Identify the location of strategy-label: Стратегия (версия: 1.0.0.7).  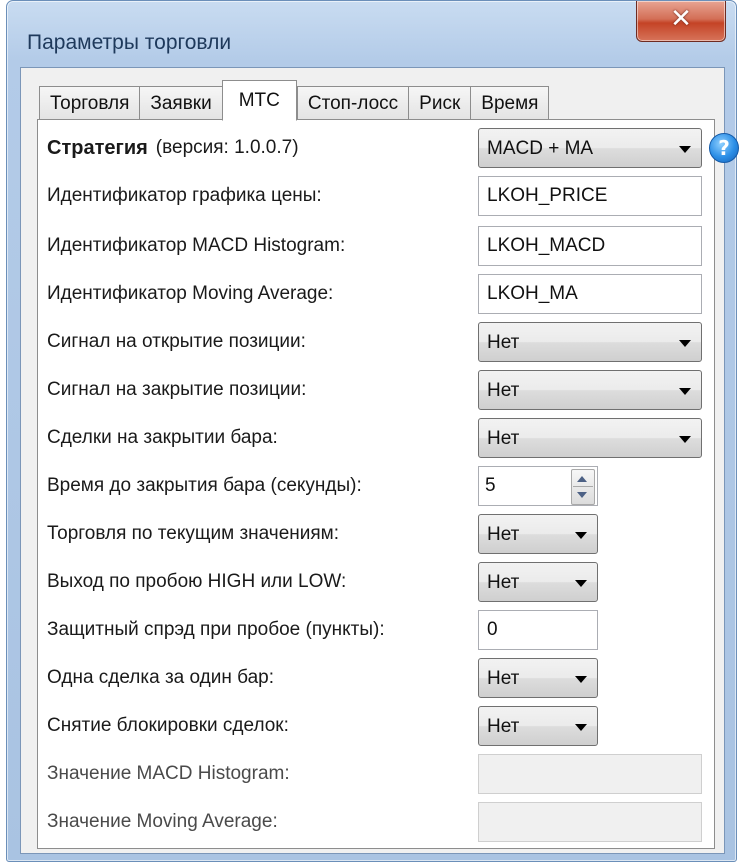
(173, 148).